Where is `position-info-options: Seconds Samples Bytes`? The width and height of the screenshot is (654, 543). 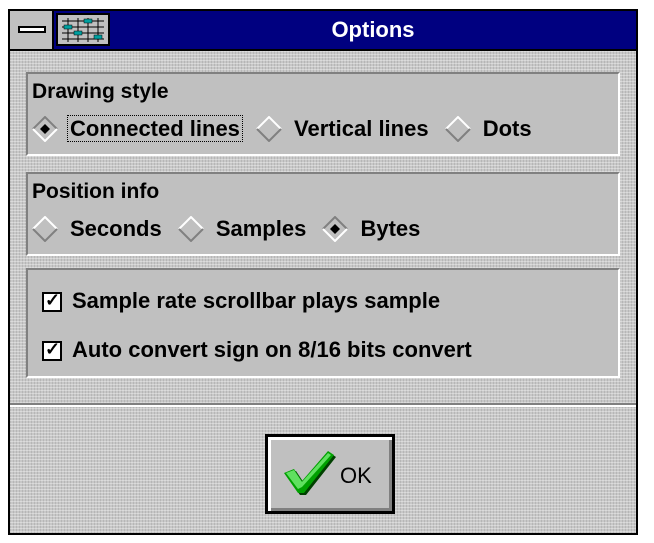
position-info-options: Seconds Samples Bytes is located at coordinates (231, 228).